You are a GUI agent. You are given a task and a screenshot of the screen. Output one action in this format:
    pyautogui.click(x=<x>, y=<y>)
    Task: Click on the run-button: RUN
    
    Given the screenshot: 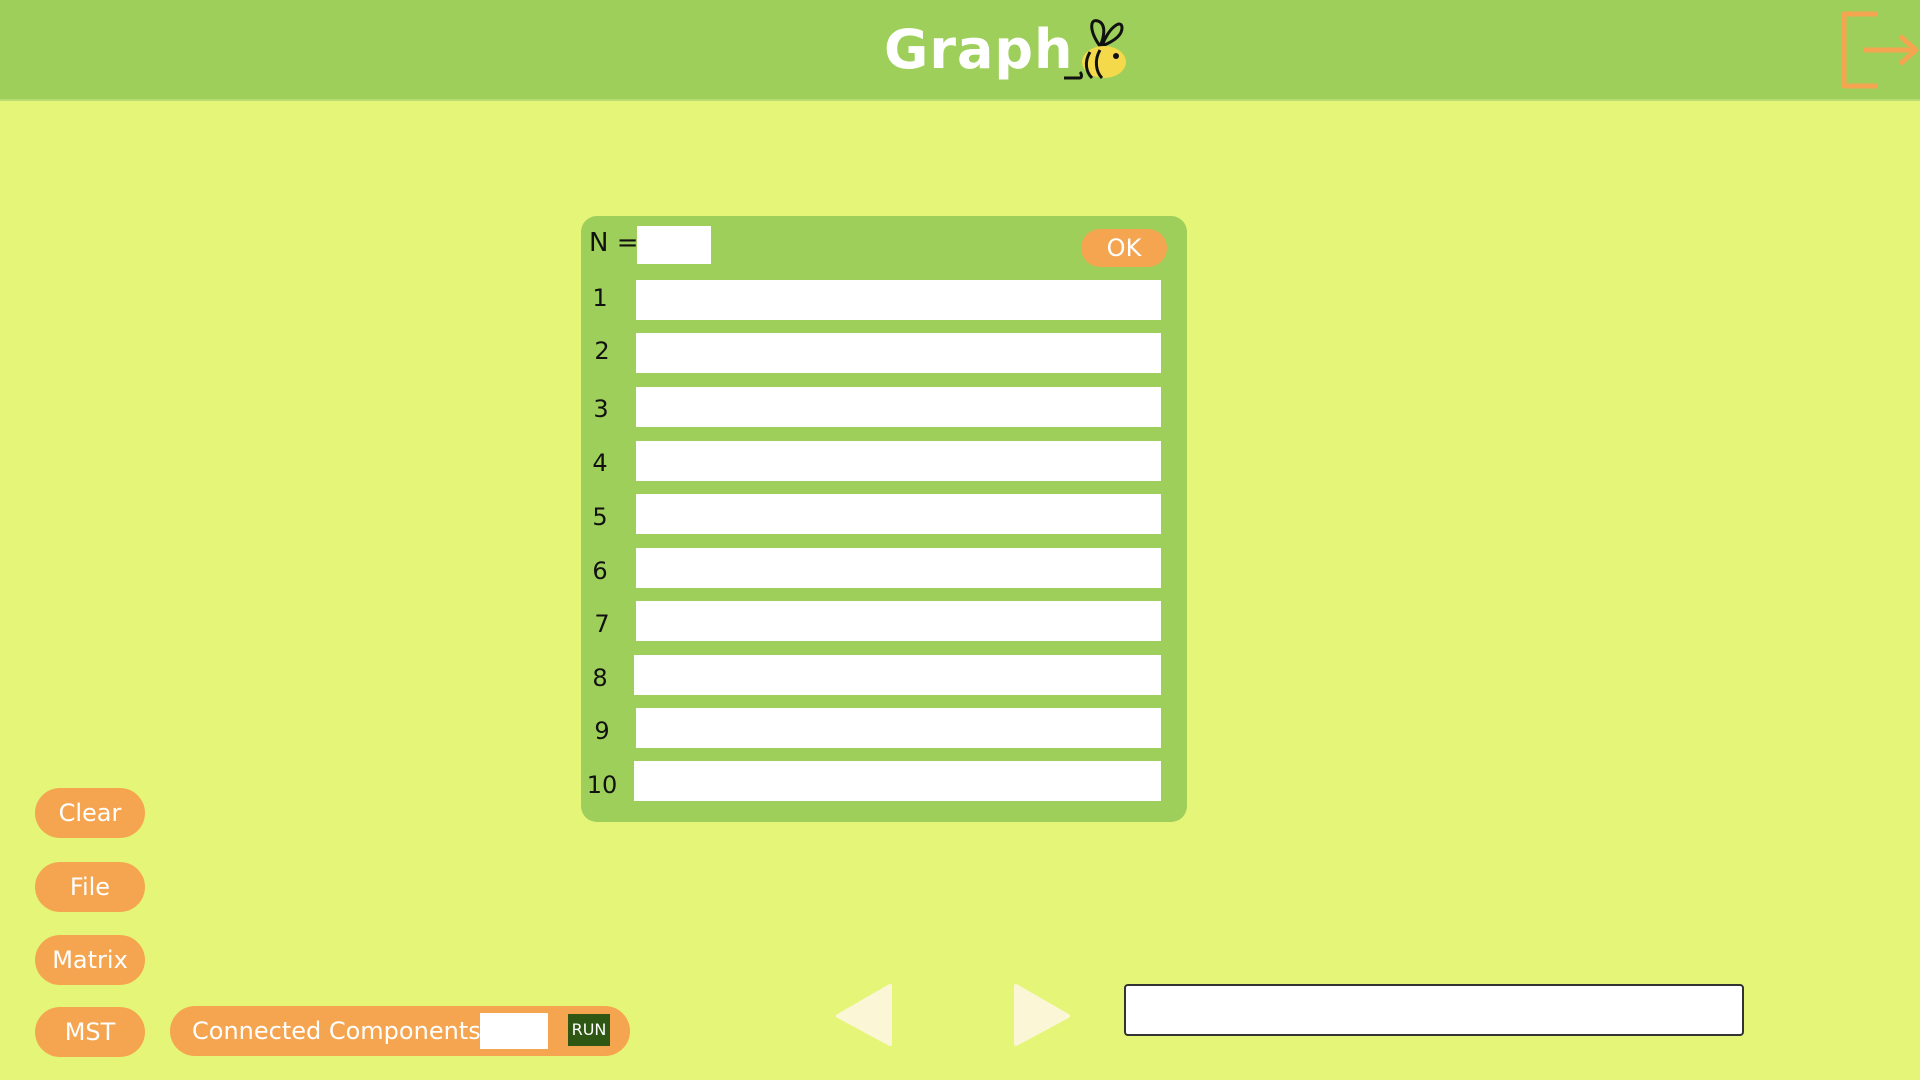 What is the action you would take?
    pyautogui.click(x=589, y=1030)
    